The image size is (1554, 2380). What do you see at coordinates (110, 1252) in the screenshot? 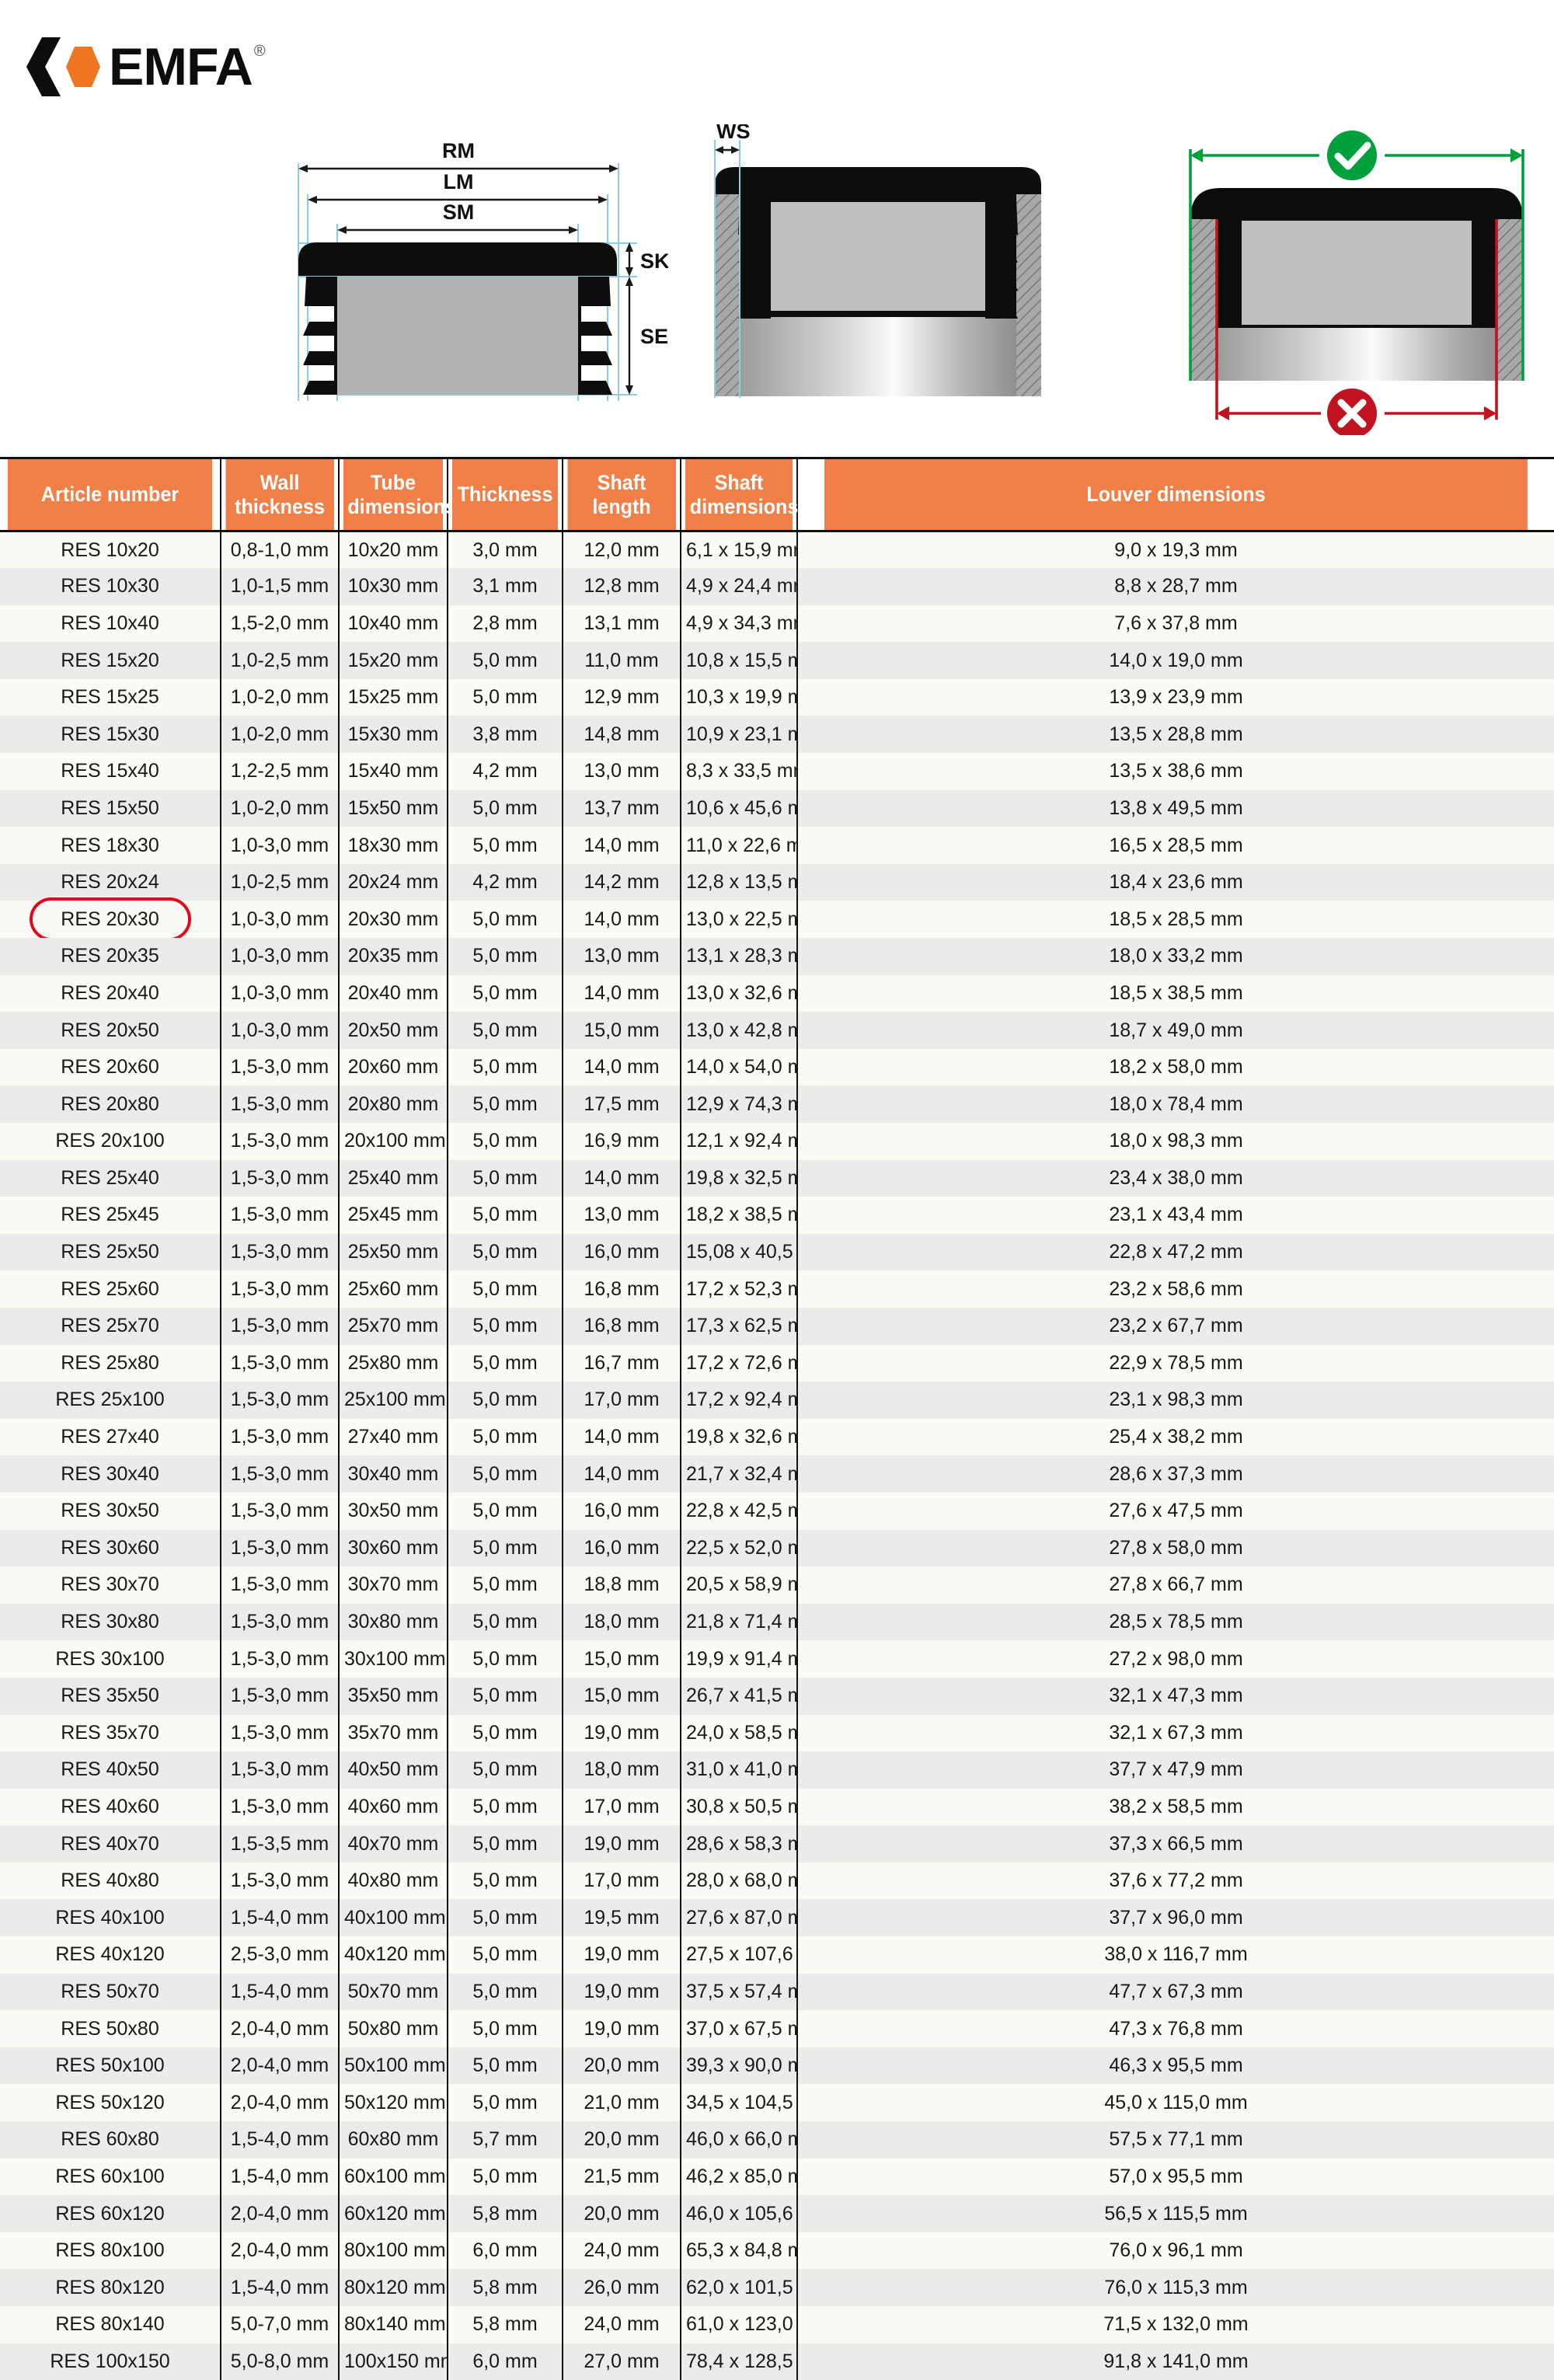
I see `cell-article-number: RES 25x50` at bounding box center [110, 1252].